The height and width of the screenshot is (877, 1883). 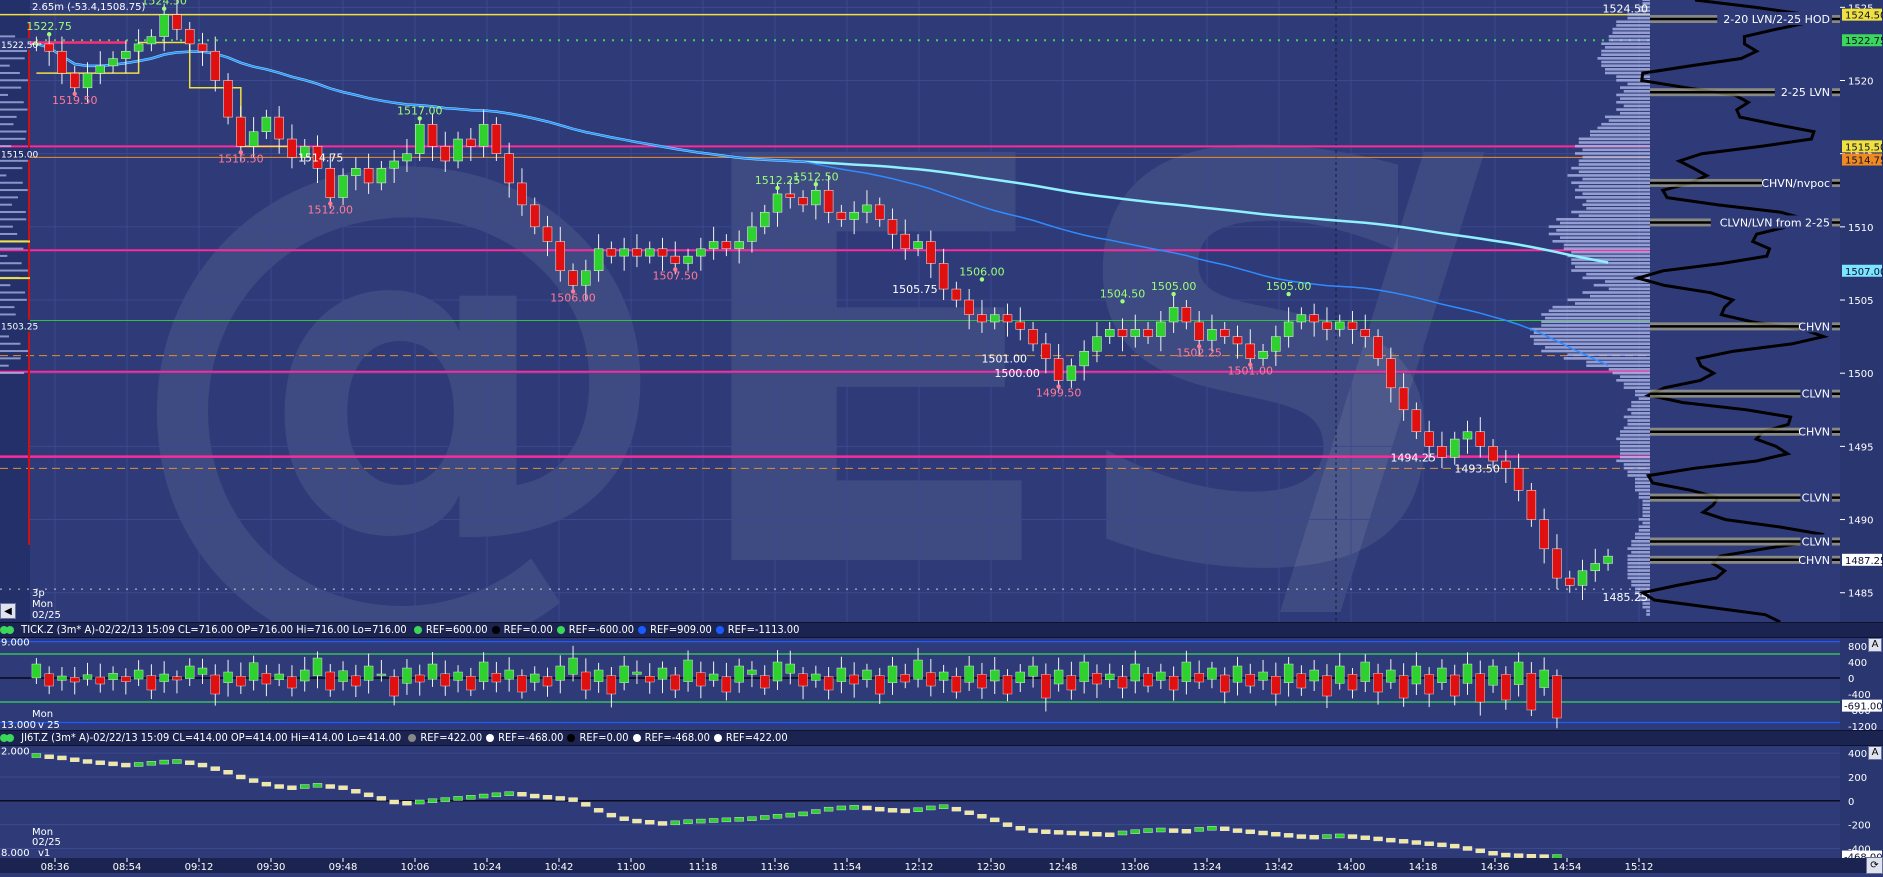 I want to click on tick-panel-scale-button: A, so click(x=1875, y=645).